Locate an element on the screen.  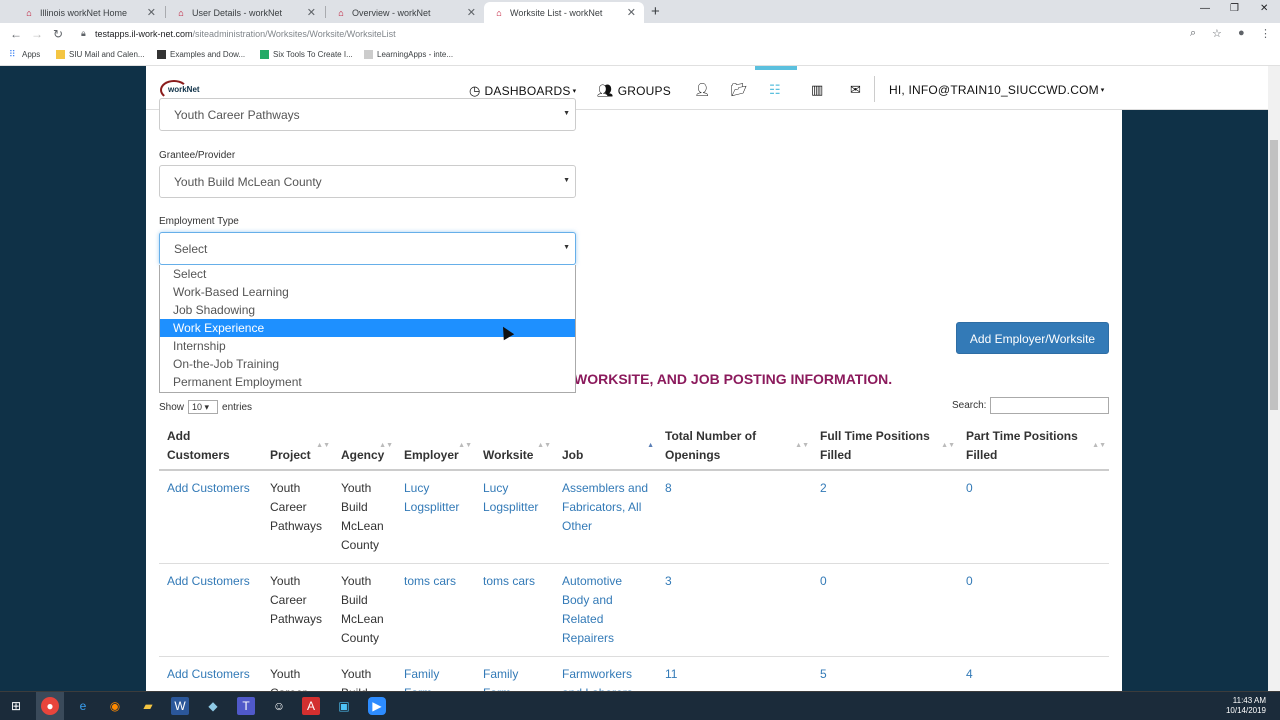
employment-type-select: Select ▼ is located at coordinates (367, 248).